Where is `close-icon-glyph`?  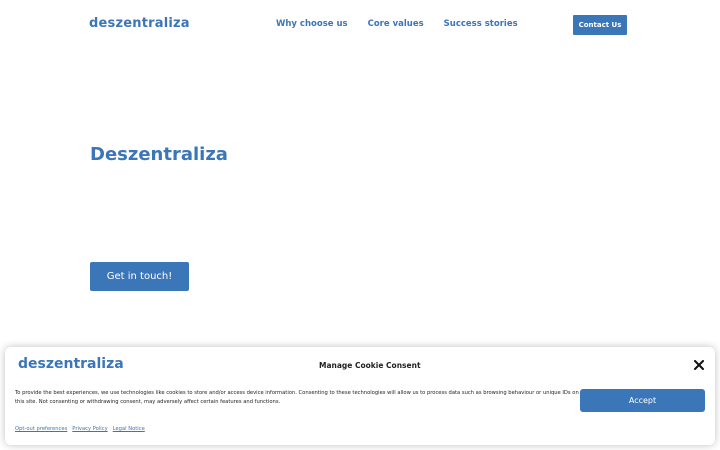 close-icon-glyph is located at coordinates (699, 365).